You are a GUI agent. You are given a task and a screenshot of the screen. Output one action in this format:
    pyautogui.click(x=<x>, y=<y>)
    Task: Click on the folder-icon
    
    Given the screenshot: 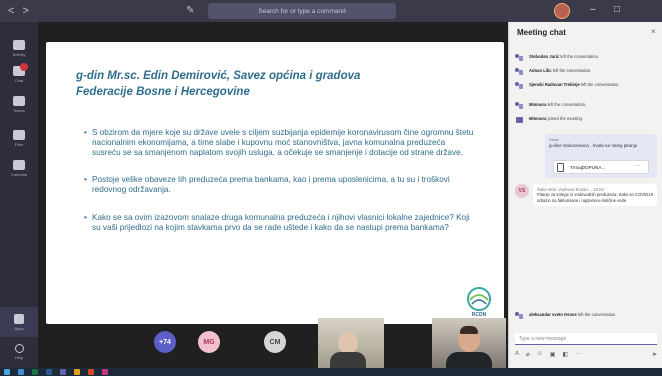 What is the action you would take?
    pyautogui.click(x=77, y=372)
    